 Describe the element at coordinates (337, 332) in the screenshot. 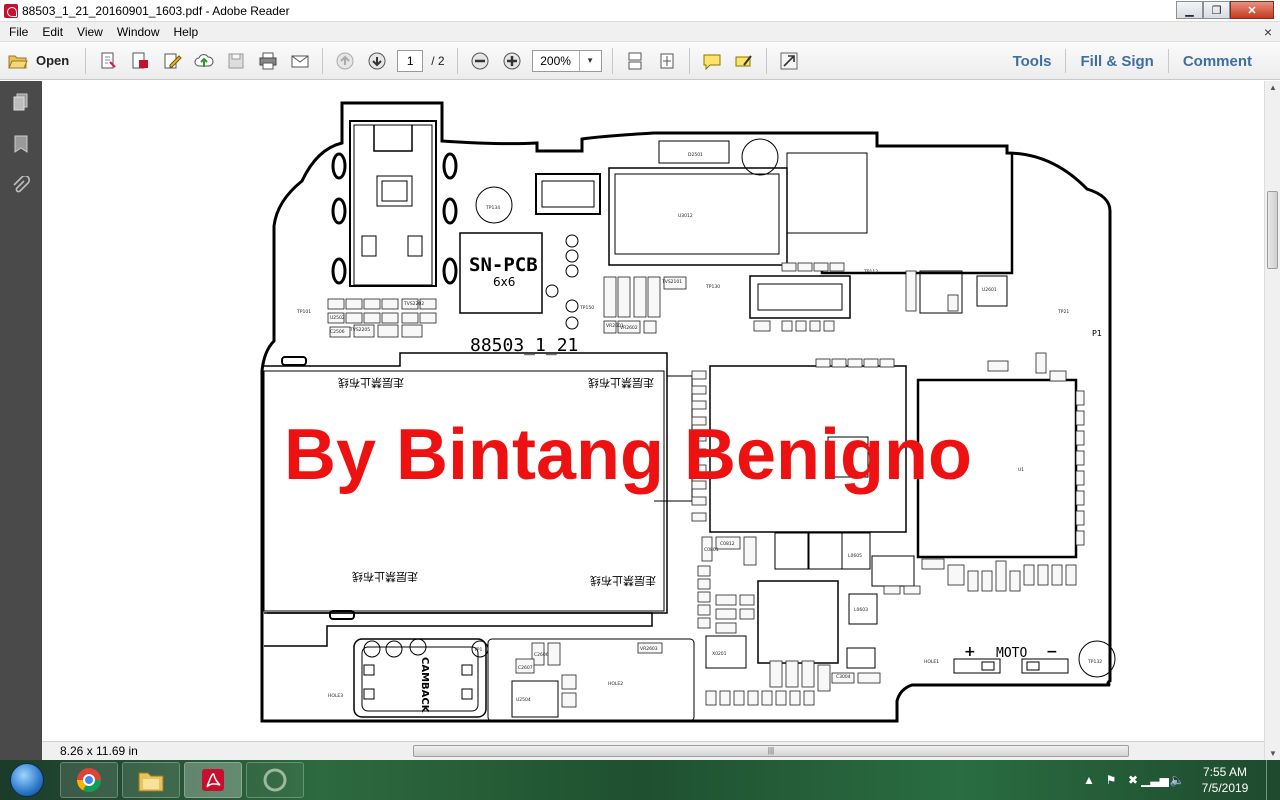

I see `component-label: C2506` at that location.